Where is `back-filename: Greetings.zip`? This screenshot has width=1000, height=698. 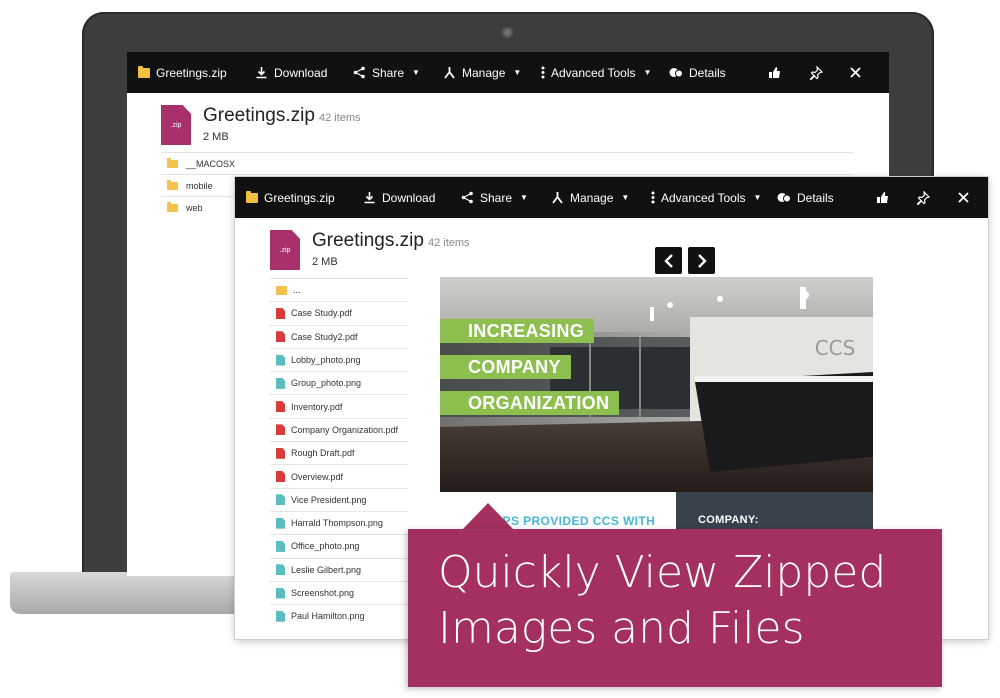 back-filename: Greetings.zip is located at coordinates (182, 72).